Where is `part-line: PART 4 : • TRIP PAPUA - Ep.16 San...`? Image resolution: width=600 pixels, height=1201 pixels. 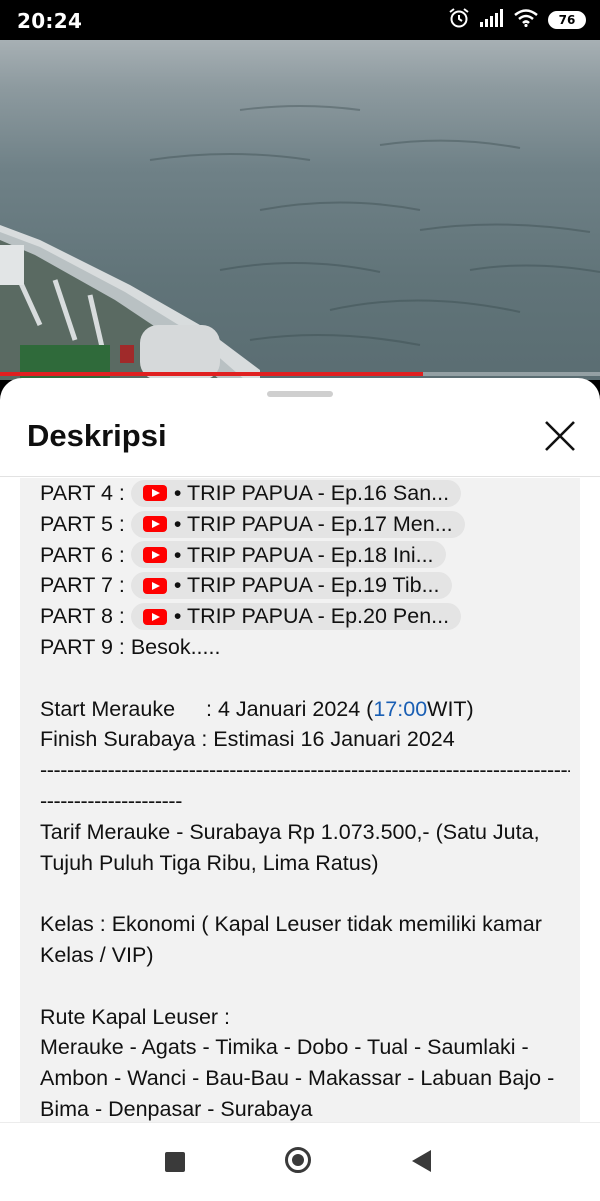
part-line: PART 4 : • TRIP PAPUA - Ep.16 San... is located at coordinates (305, 493).